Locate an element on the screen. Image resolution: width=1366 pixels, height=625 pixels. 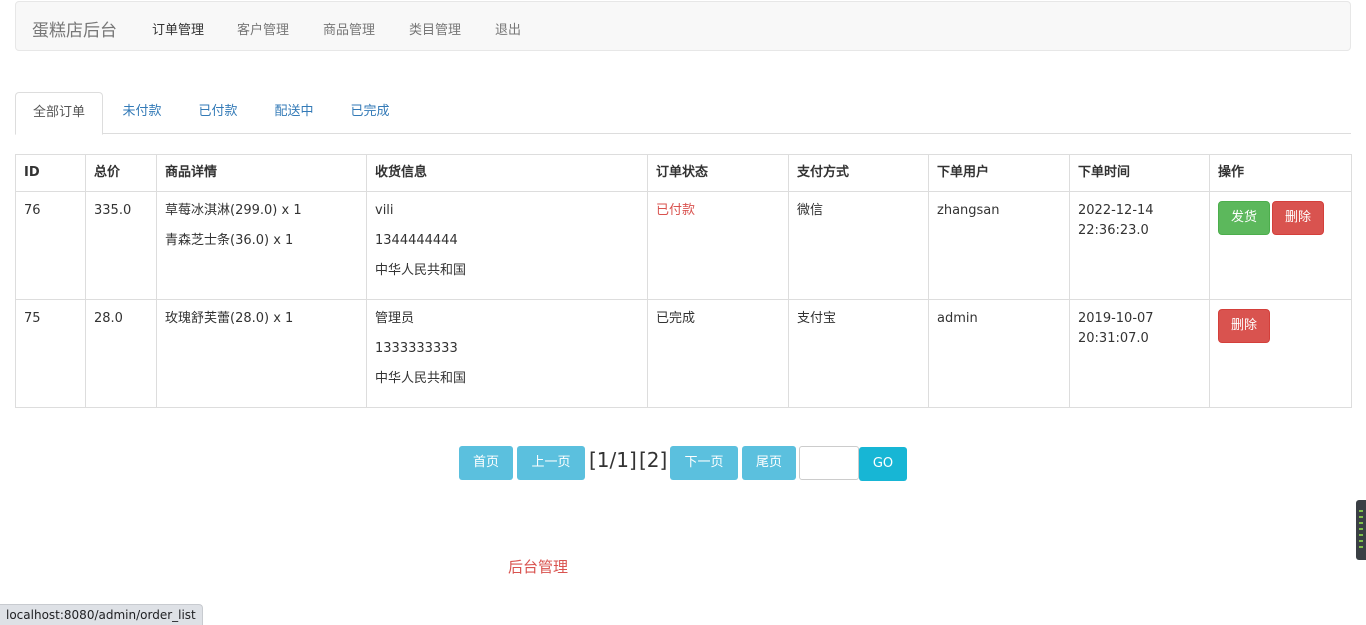
order-user: zhangsan is located at coordinates (999, 245).